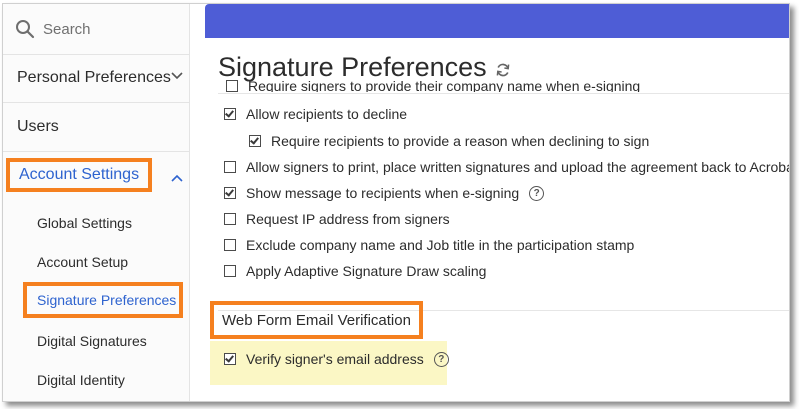 The width and height of the screenshot is (799, 409). I want to click on option-verify-signer-email: Verify signer's email address ?, so click(336, 359).